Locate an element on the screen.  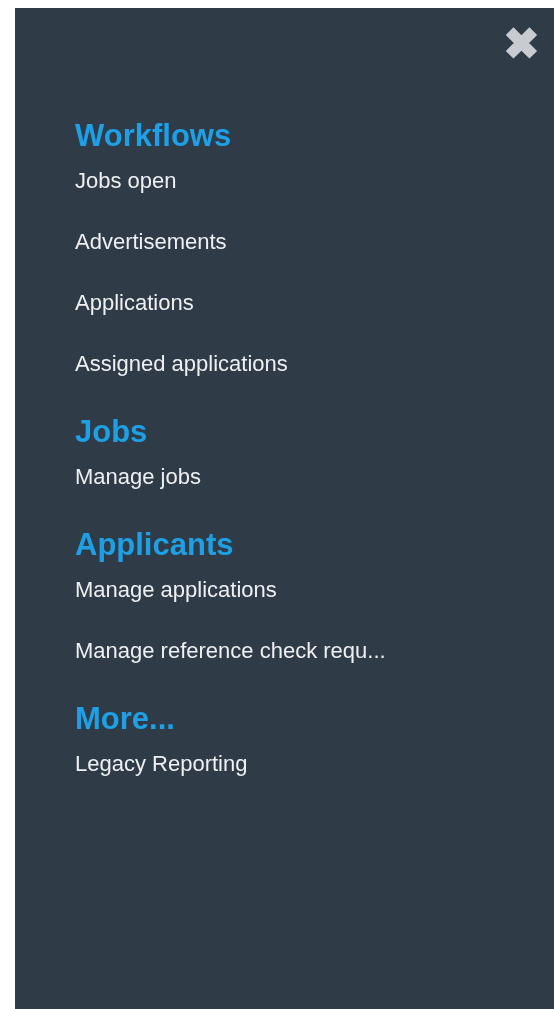
close-button: ✖ is located at coordinates (521, 44).